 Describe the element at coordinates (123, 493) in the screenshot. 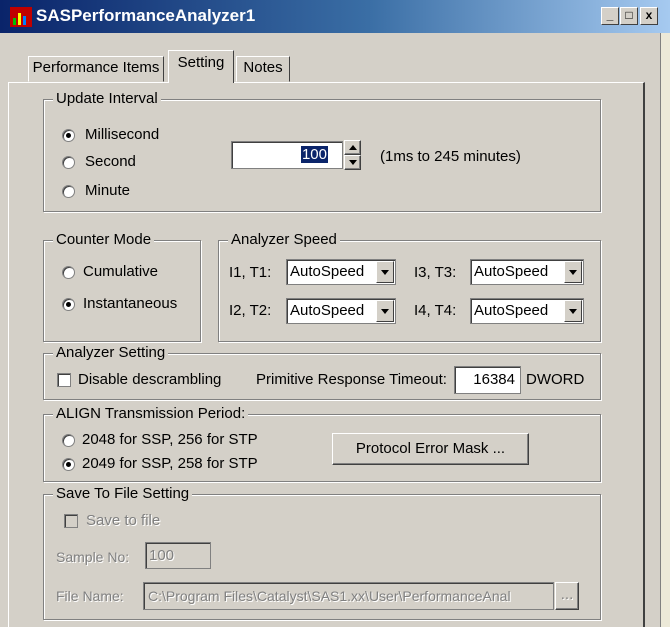

I see `save-to-file-legend: Save To File Setting` at that location.